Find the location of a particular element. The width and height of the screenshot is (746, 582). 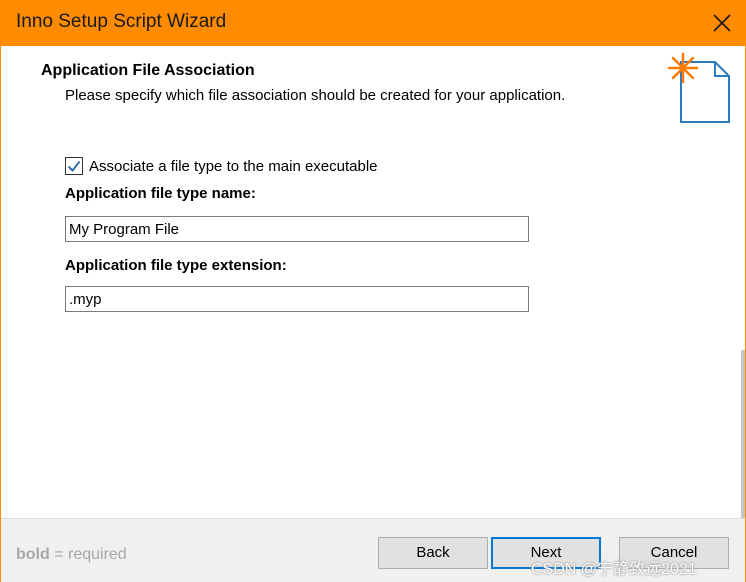

checkmark-icon is located at coordinates (74, 166).